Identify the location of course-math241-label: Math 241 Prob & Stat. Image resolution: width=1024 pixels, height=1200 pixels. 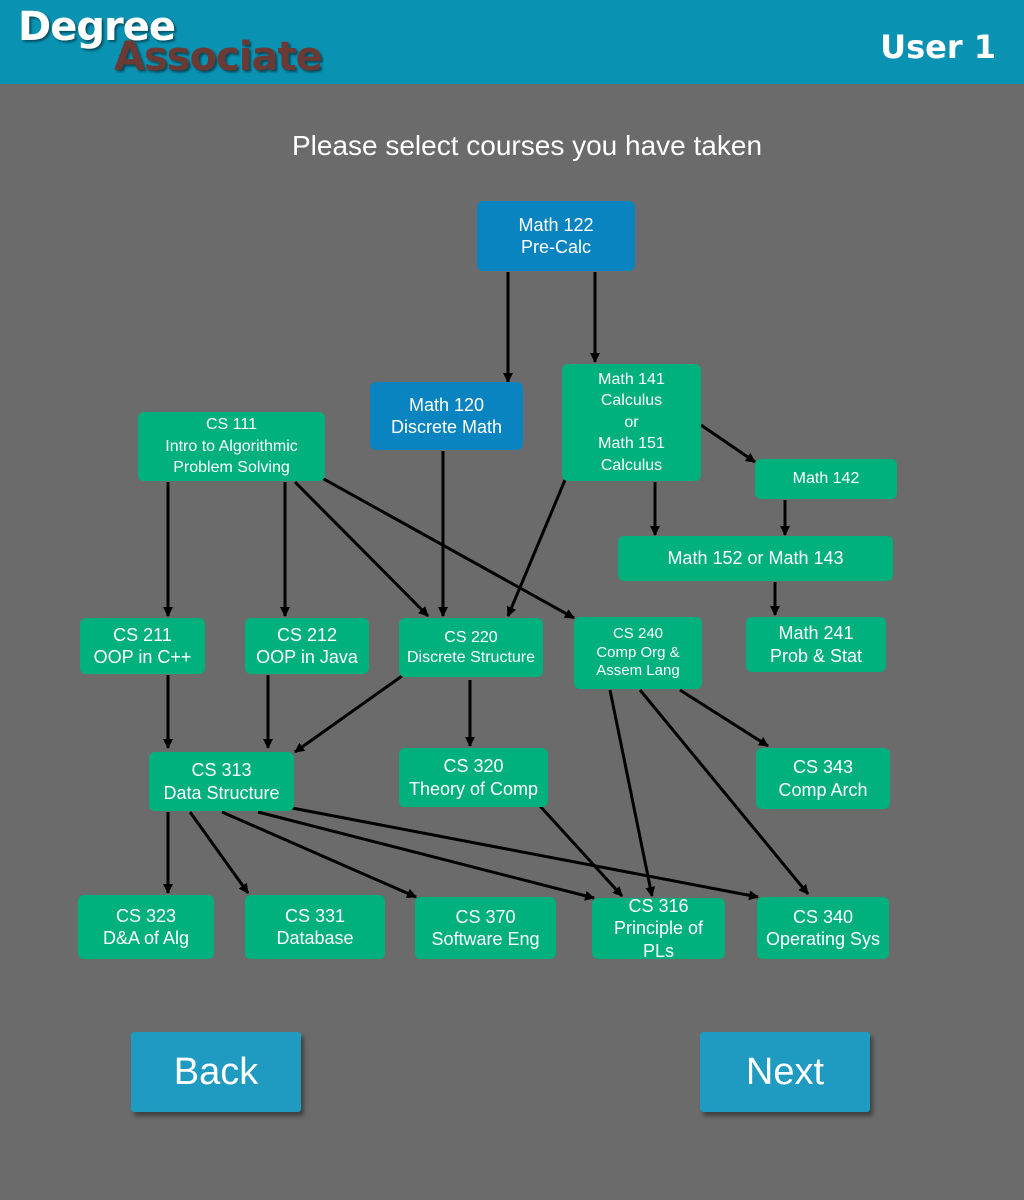
(816, 644).